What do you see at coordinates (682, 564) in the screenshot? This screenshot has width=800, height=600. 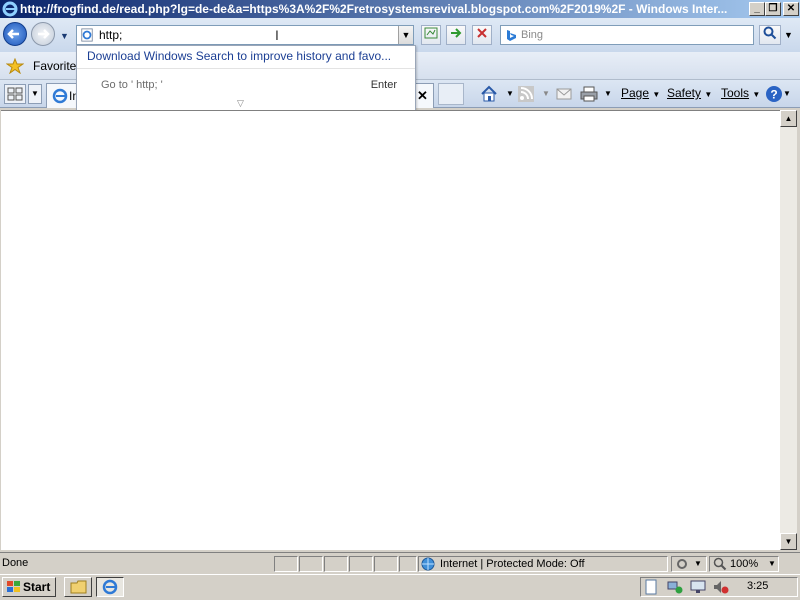 I see `settings-icon` at bounding box center [682, 564].